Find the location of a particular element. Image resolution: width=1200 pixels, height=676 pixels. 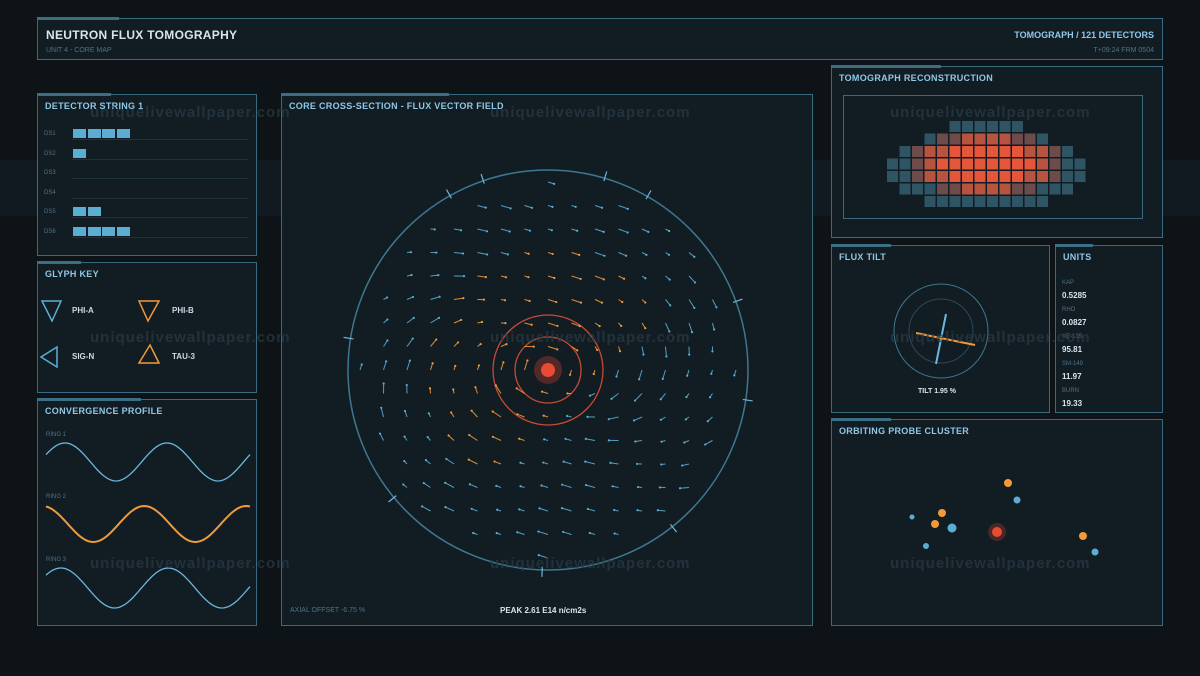

watermark: uniquelivewallpaper.com is located at coordinates (590, 112).